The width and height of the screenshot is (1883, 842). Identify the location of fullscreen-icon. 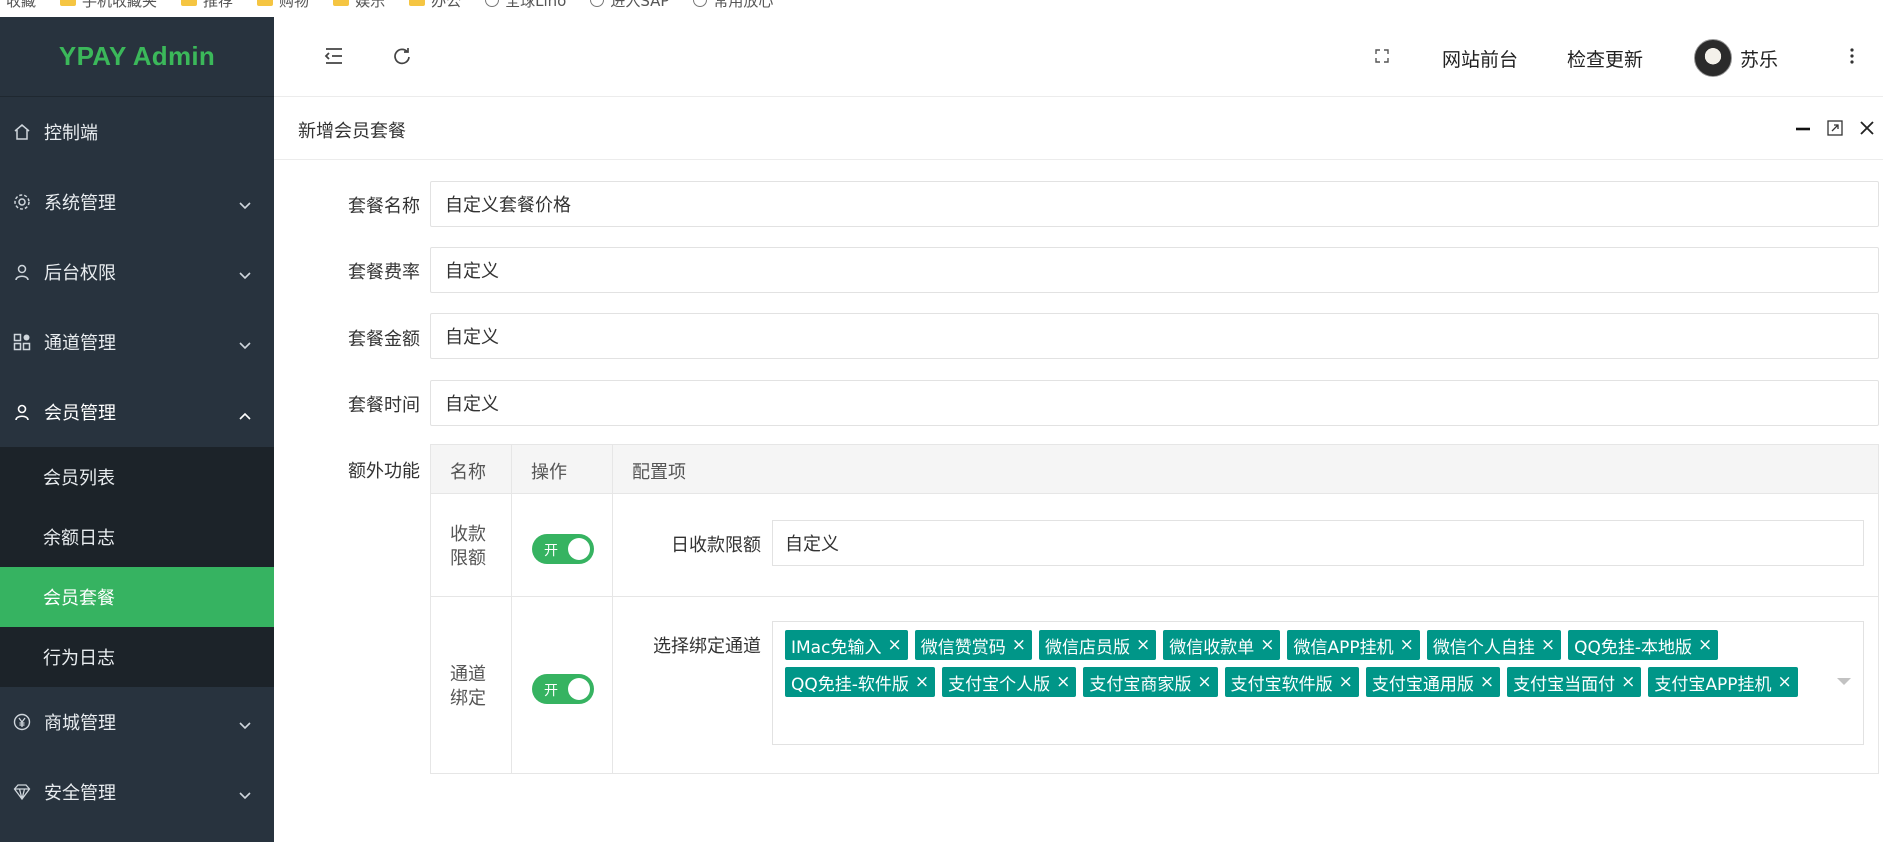
(1382, 56).